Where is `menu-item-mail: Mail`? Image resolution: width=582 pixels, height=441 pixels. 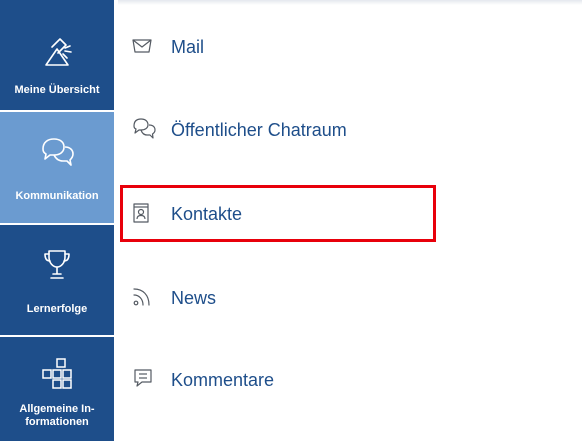 menu-item-mail: Mail is located at coordinates (350, 47).